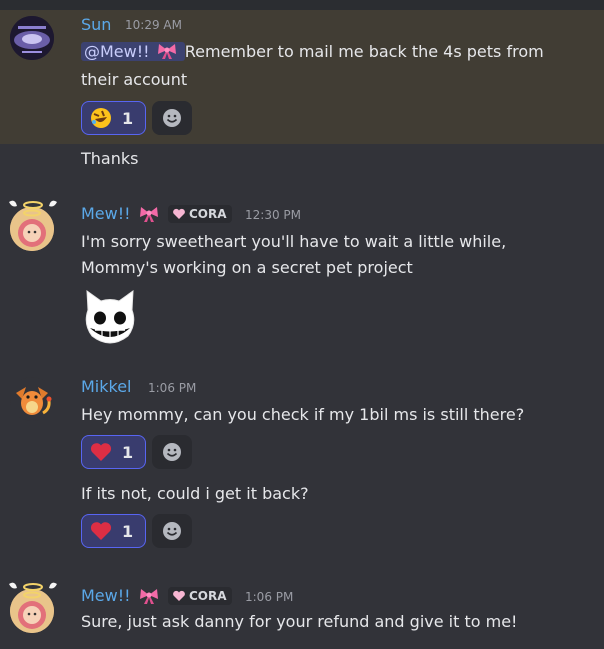 The image size is (604, 649). I want to click on rolling-laughing-emoji-icon, so click(101, 118).